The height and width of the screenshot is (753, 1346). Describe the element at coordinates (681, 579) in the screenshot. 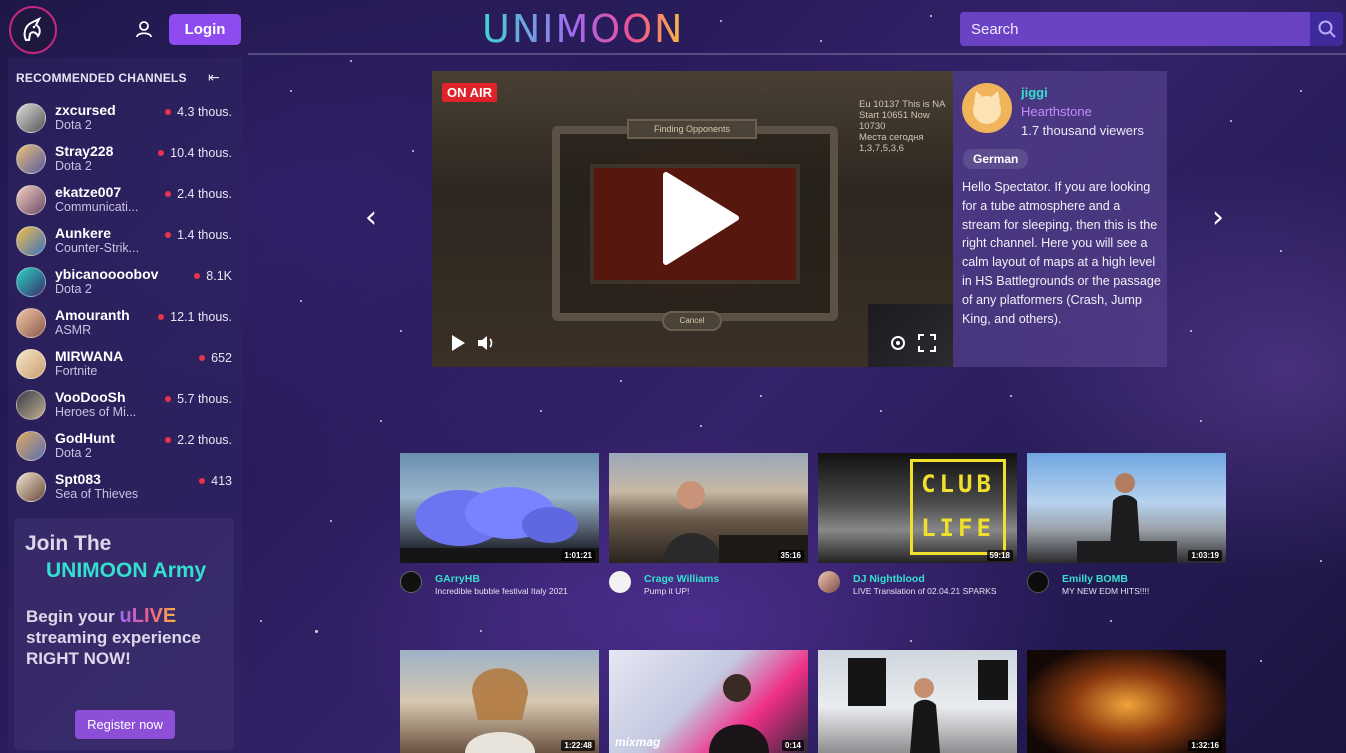

I see `video-channel: Crage Williams` at that location.